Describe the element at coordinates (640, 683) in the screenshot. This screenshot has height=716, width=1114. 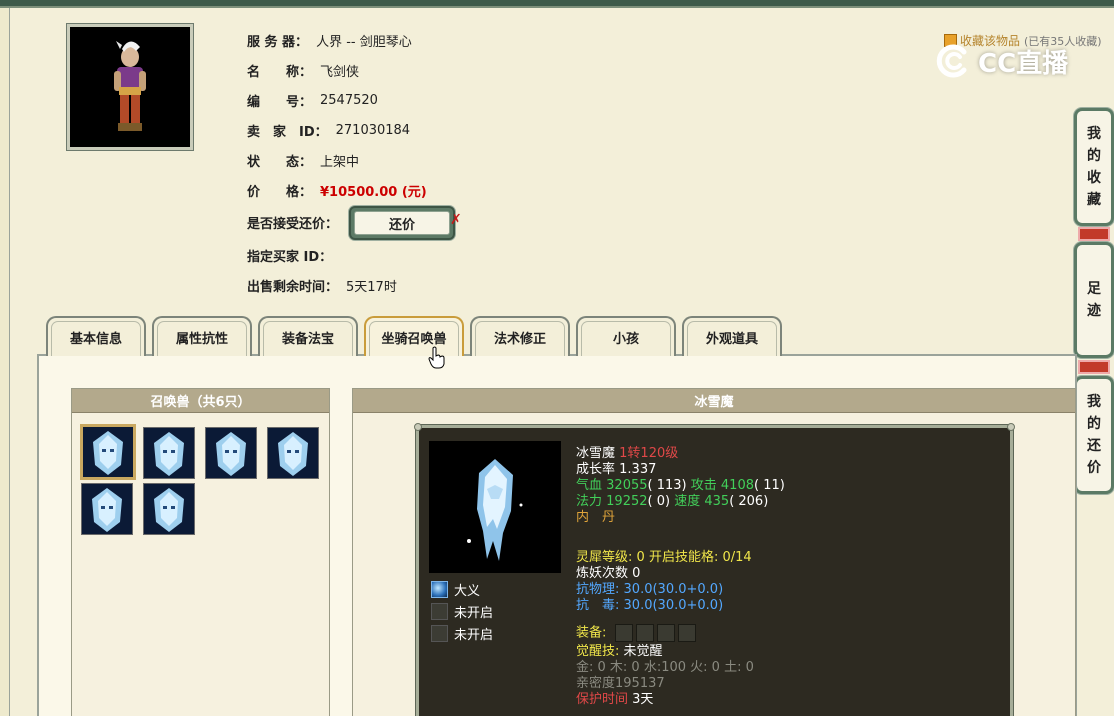
I see `intimacy-value: 195137` at that location.